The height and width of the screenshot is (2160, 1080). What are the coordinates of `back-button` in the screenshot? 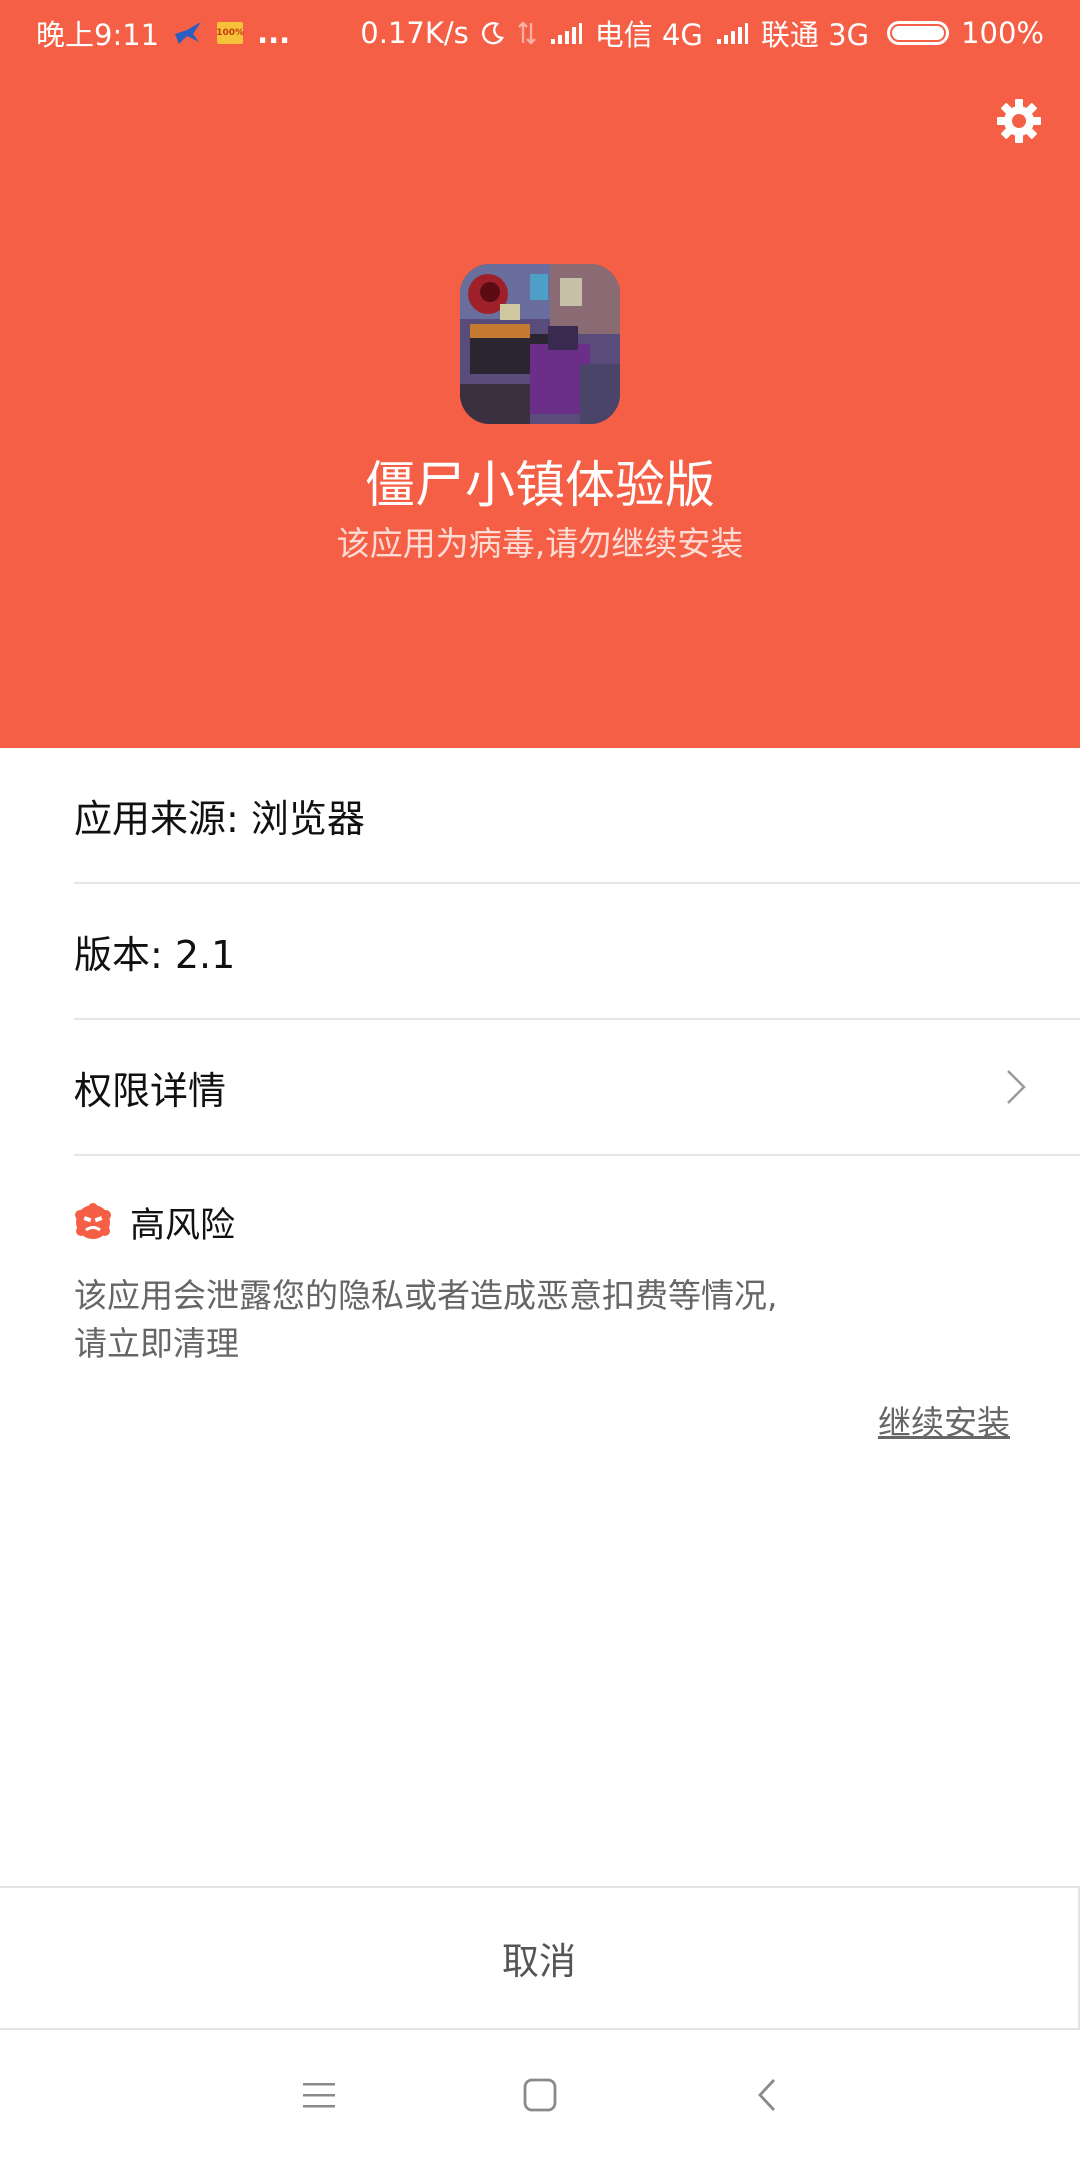 It's located at (767, 2095).